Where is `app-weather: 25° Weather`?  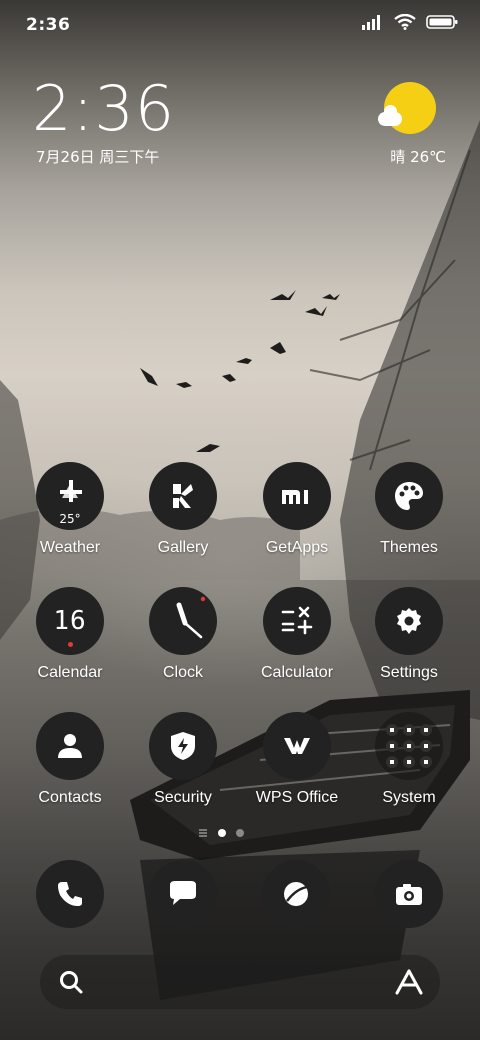 app-weather: 25° Weather is located at coordinates (70, 509).